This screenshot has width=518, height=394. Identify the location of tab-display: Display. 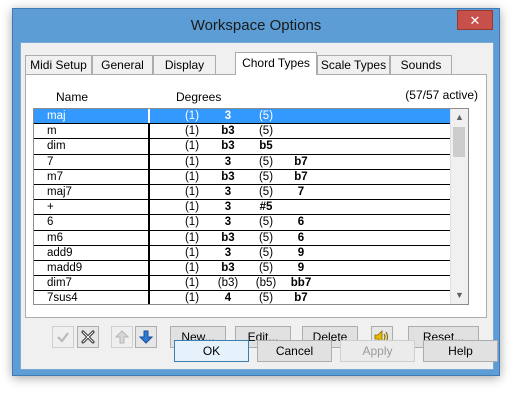
(184, 64).